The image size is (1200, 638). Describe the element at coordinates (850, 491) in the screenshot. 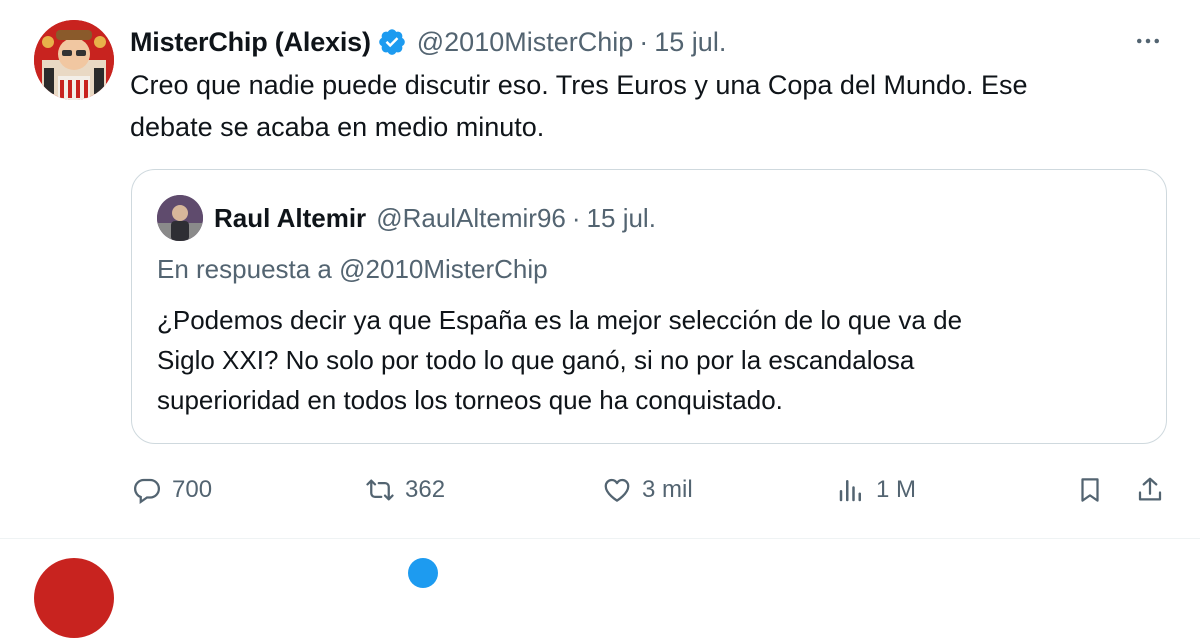

I see `views-icon` at that location.